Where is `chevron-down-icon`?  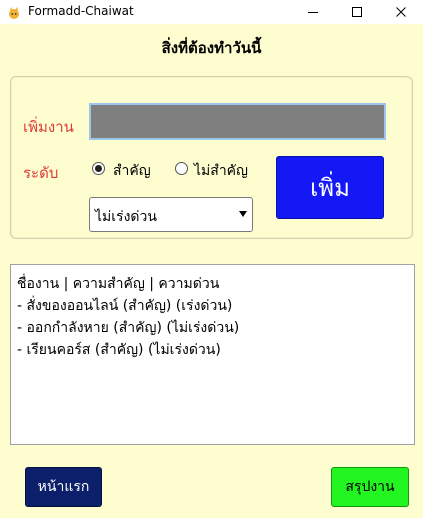 chevron-down-icon is located at coordinates (243, 214).